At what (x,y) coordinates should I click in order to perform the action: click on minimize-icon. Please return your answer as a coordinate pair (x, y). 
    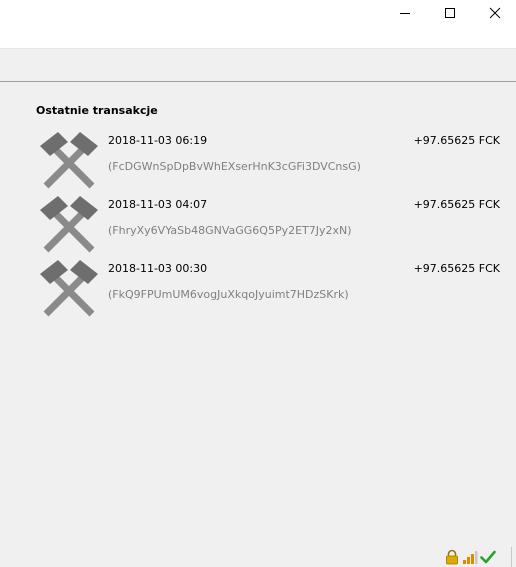
    Looking at the image, I should click on (405, 13).